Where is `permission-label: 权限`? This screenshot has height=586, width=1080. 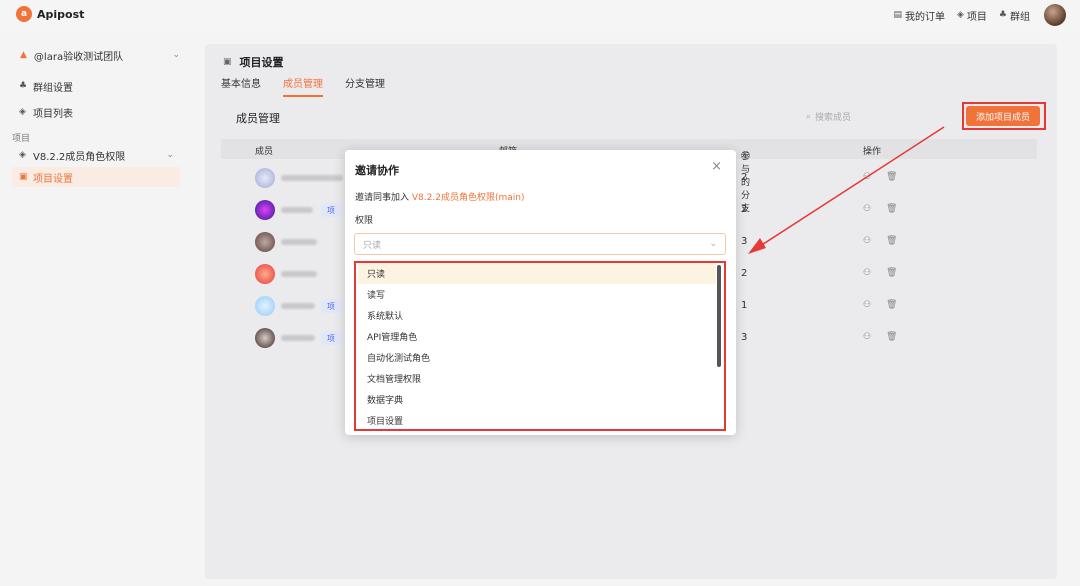 permission-label: 权限 is located at coordinates (364, 221).